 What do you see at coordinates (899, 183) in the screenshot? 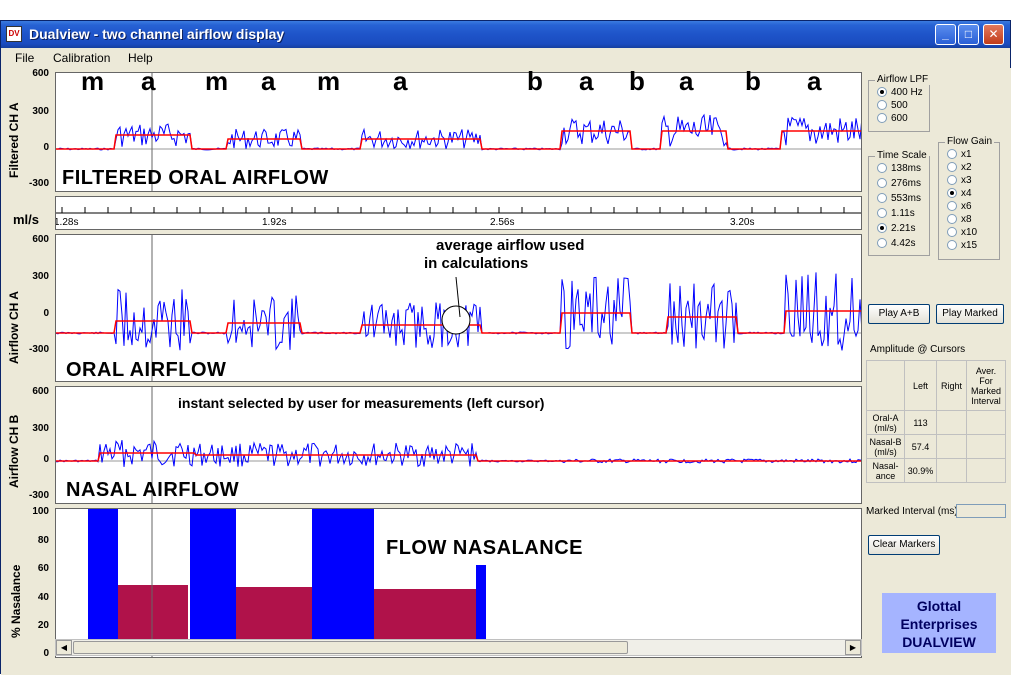
I see `ts-radio: 276ms` at bounding box center [899, 183].